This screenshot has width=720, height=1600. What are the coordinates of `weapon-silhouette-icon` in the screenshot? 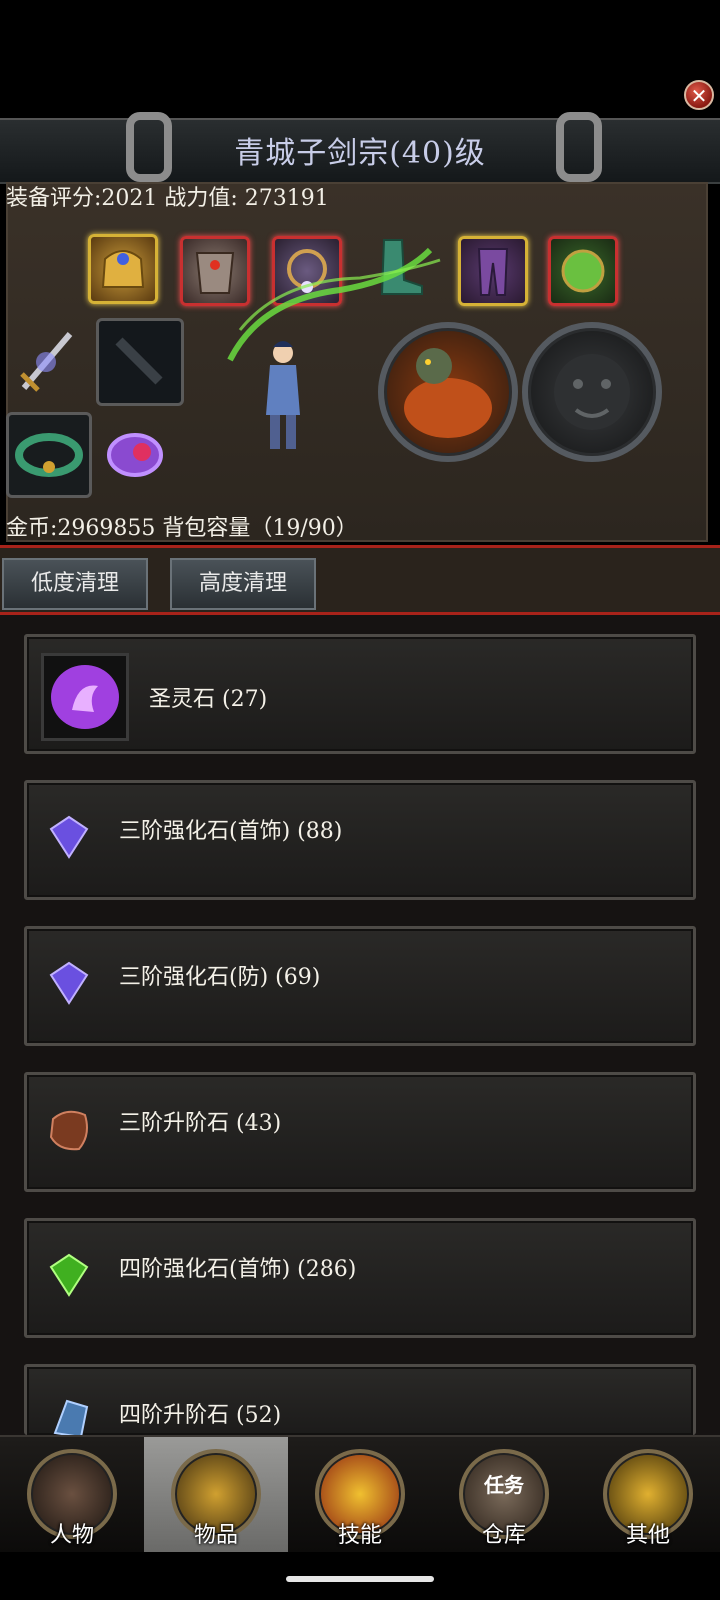 It's located at (139, 361).